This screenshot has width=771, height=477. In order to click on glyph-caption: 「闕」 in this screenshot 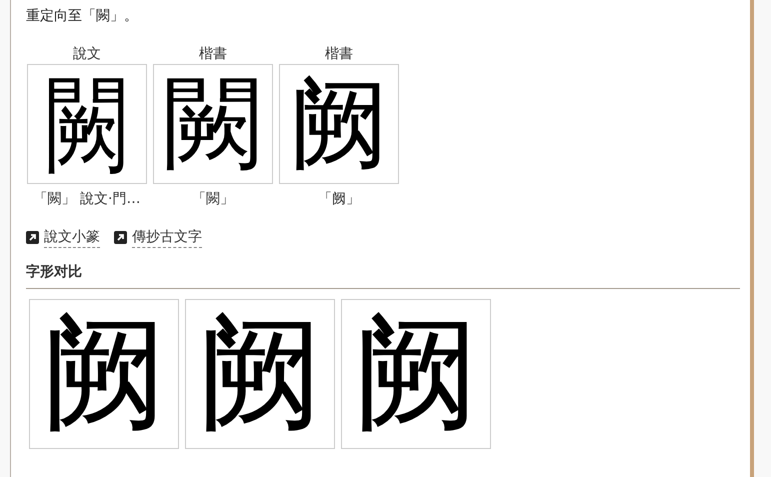, I will do `click(213, 199)`.